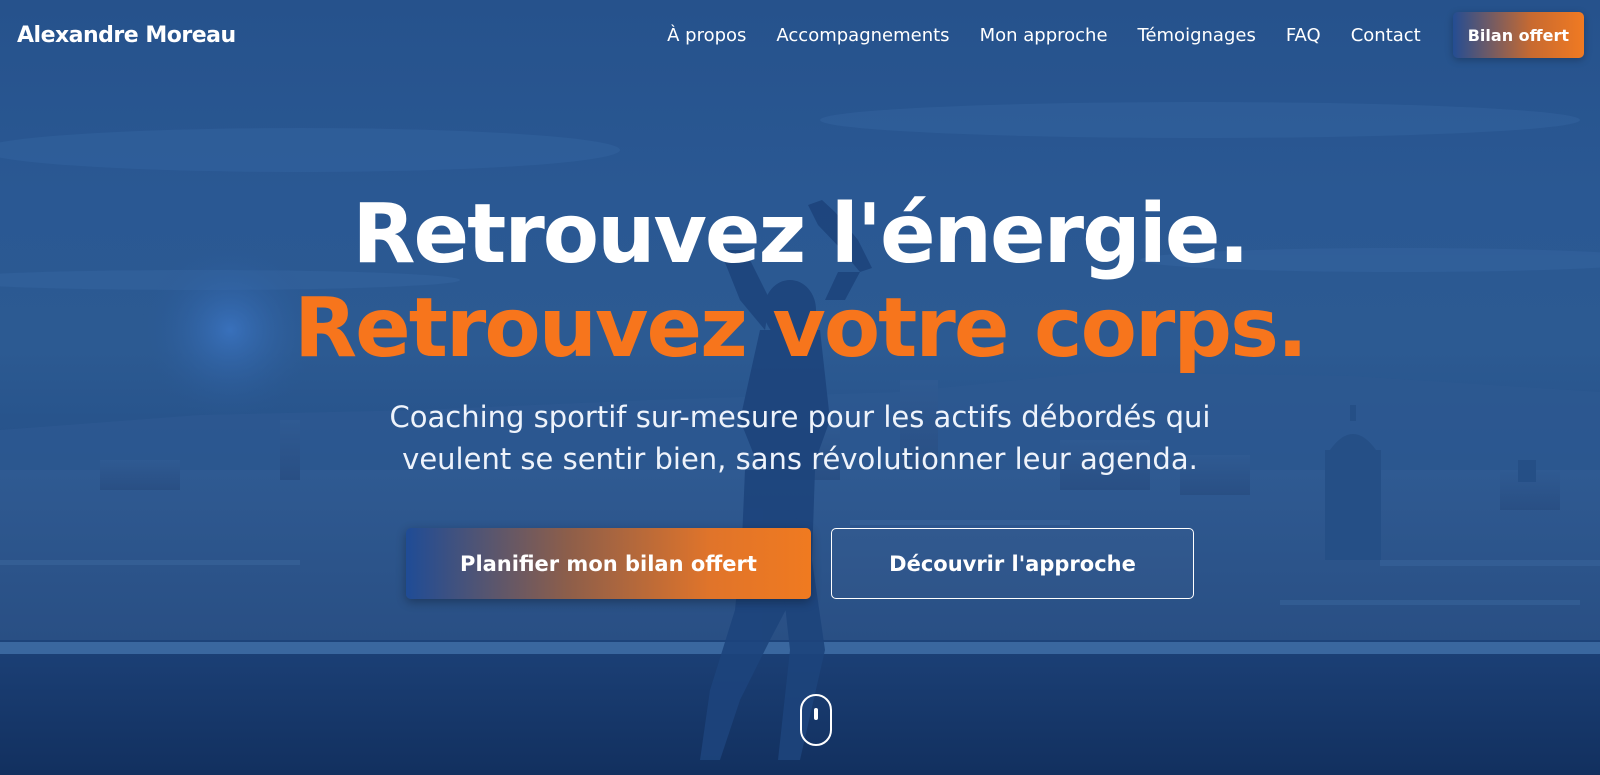 The width and height of the screenshot is (1600, 775). Describe the element at coordinates (608, 563) in the screenshot. I see `plan-free-assessment-button: Planifier mon bilan offert` at that location.